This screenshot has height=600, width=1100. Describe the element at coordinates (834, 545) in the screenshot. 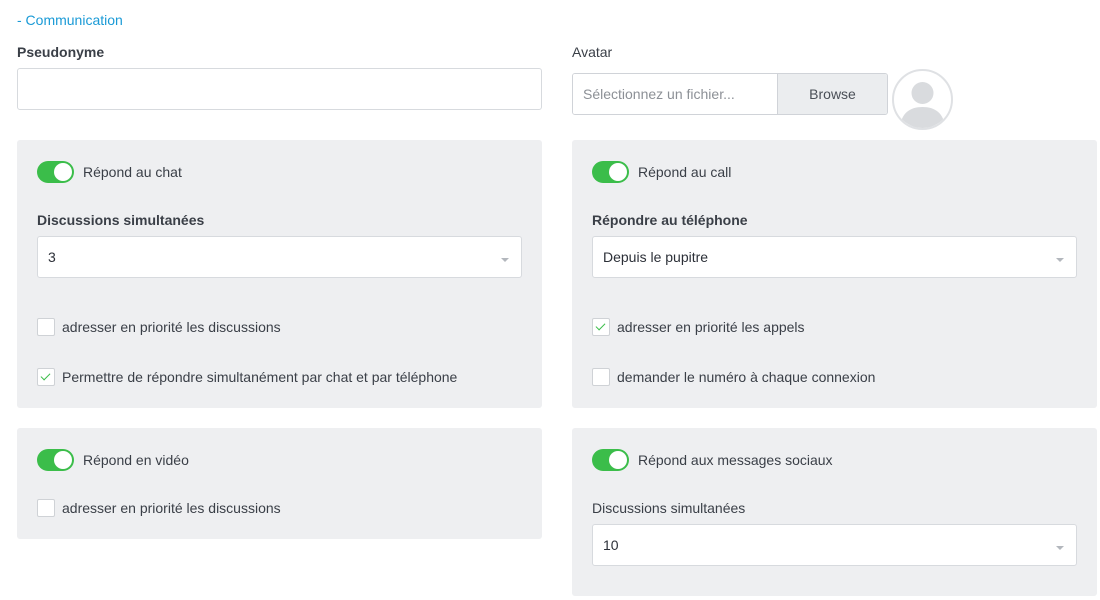

I see `social-simultaneous-select: 10` at that location.